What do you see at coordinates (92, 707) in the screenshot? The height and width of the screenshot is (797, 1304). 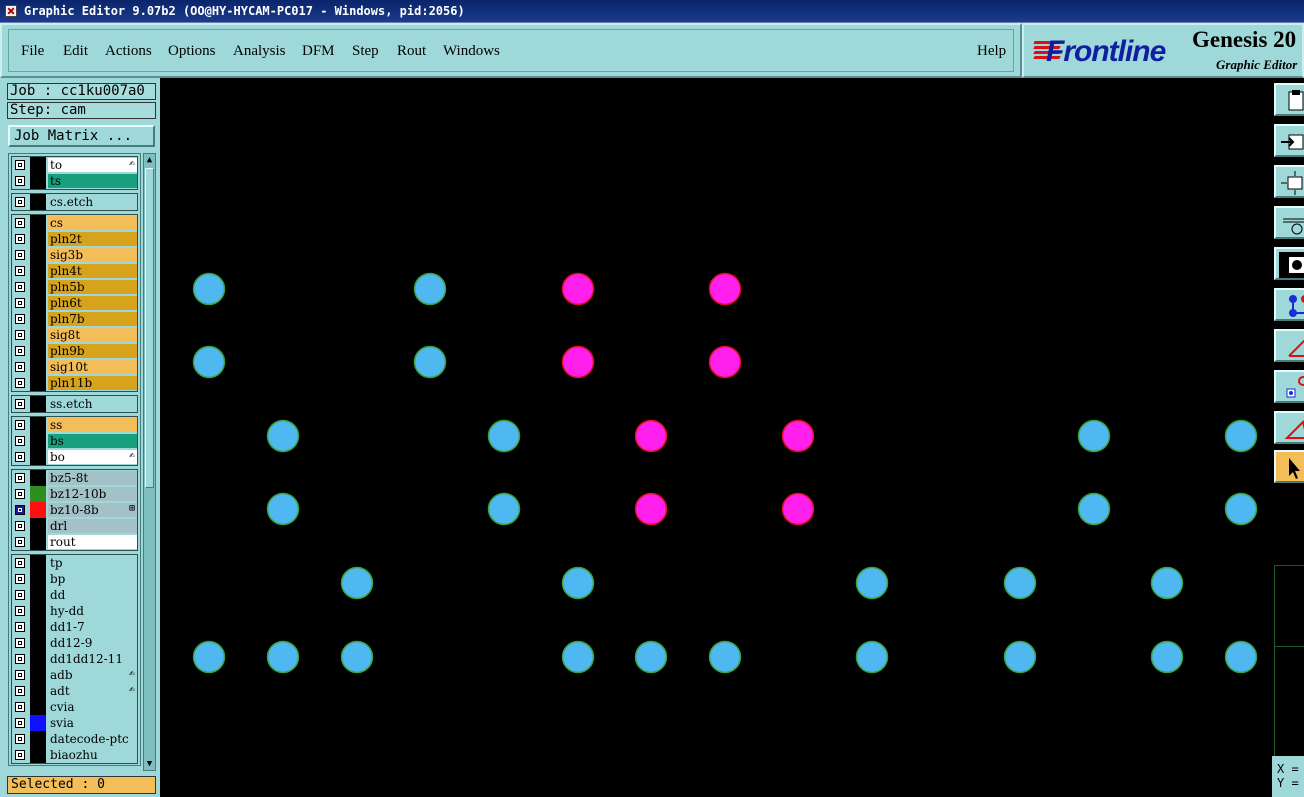 I see `layer-name: cvia` at bounding box center [92, 707].